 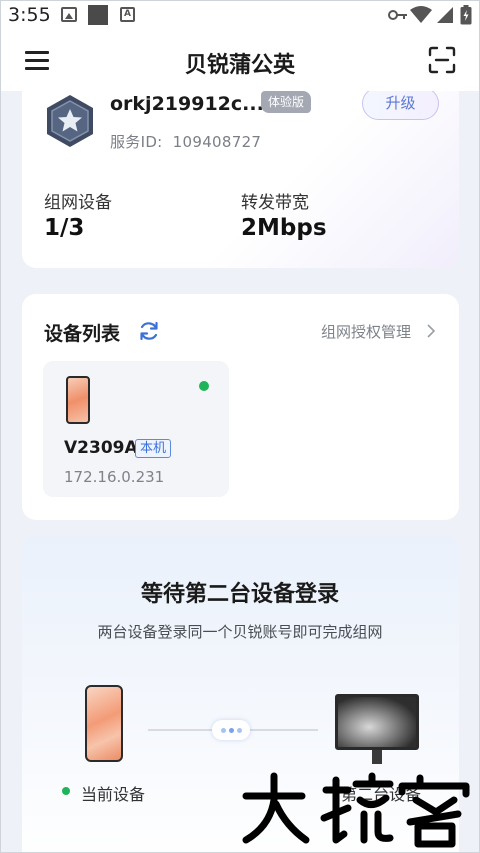 What do you see at coordinates (136, 142) in the screenshot?
I see `service-id-label: 服务ID:` at bounding box center [136, 142].